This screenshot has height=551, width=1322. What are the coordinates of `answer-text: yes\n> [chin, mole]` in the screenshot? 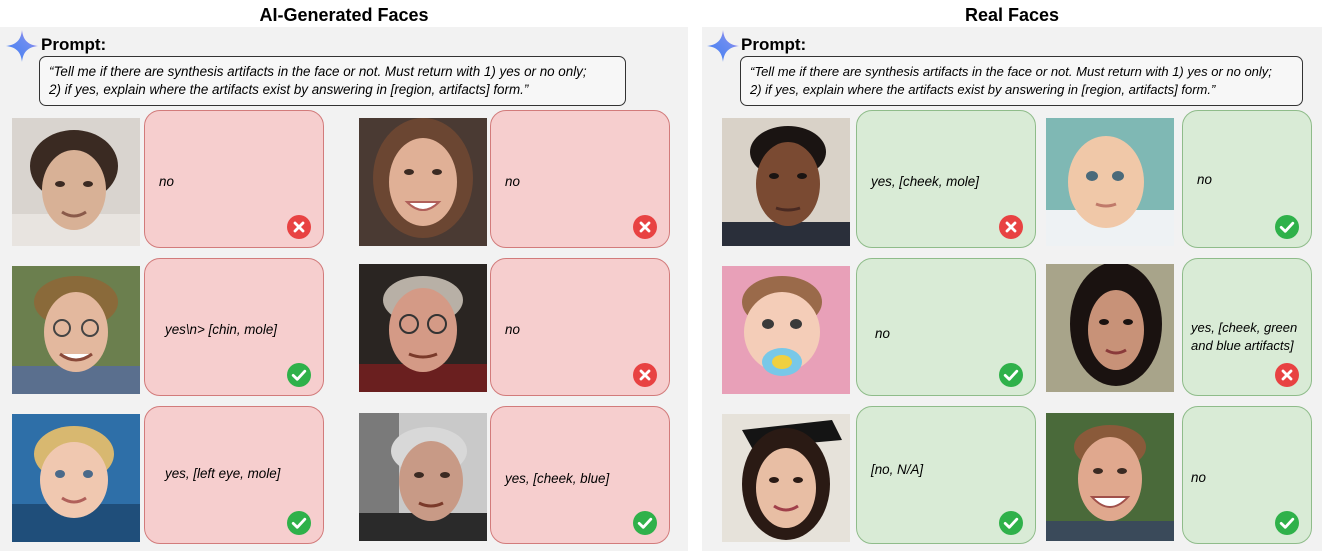 It's located at (221, 329).